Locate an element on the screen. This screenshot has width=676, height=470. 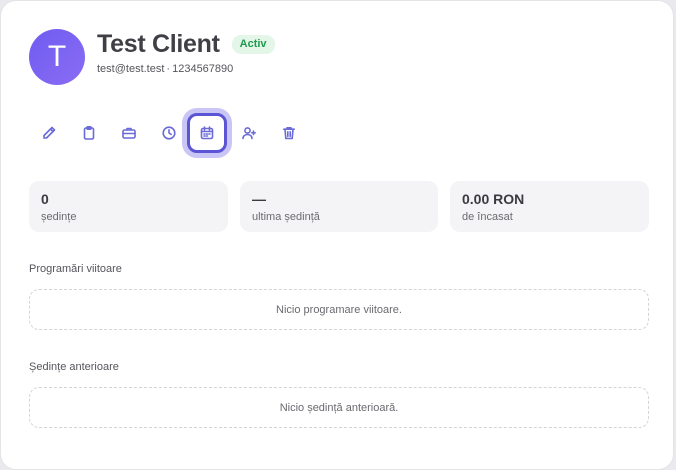
avatar: T is located at coordinates (57, 57).